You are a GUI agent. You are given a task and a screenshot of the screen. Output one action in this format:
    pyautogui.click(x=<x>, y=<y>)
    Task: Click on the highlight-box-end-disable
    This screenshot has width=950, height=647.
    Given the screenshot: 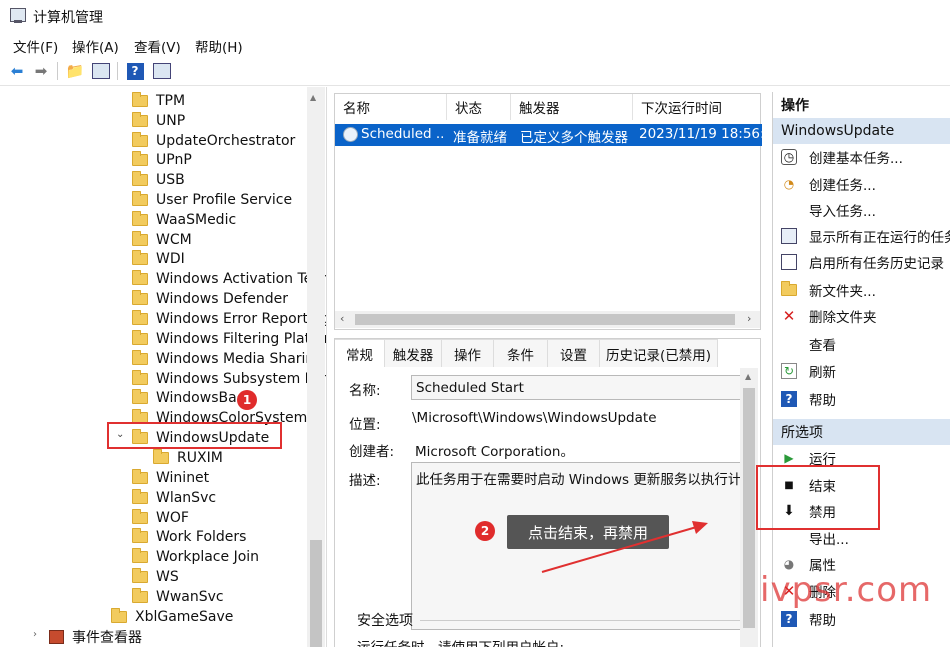 What is the action you would take?
    pyautogui.click(x=818, y=497)
    